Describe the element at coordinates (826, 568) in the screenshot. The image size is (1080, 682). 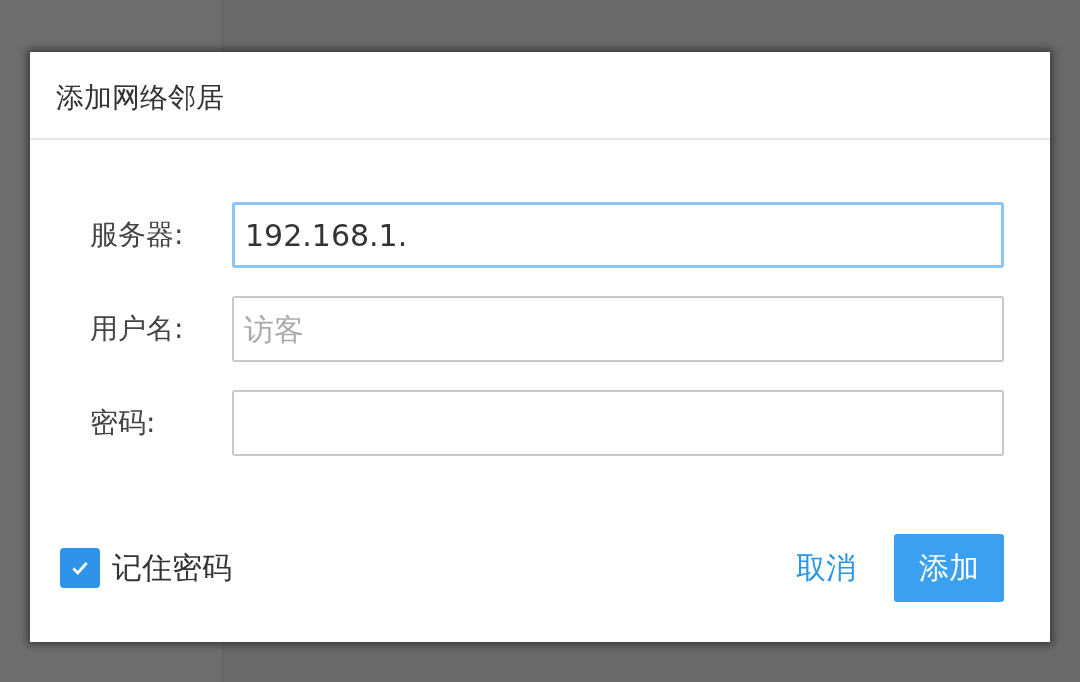
I see `cancel-button: 取消` at that location.